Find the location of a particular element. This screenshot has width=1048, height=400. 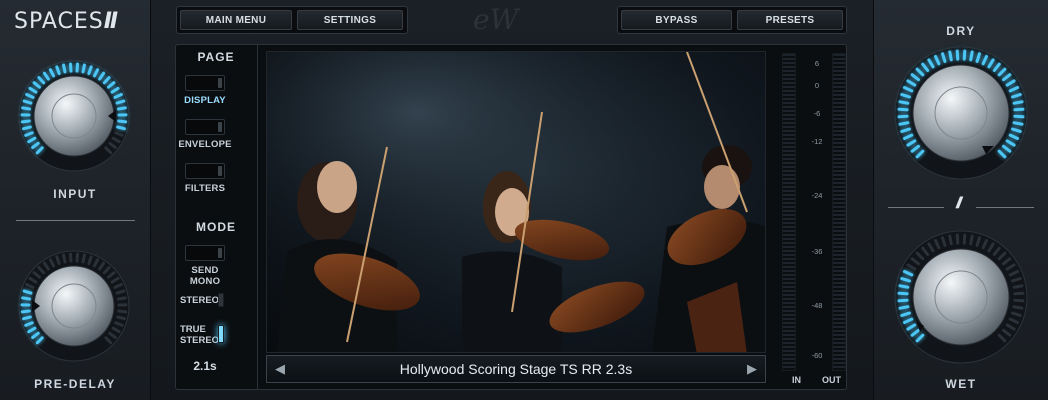

filters-page-switch is located at coordinates (205, 171).